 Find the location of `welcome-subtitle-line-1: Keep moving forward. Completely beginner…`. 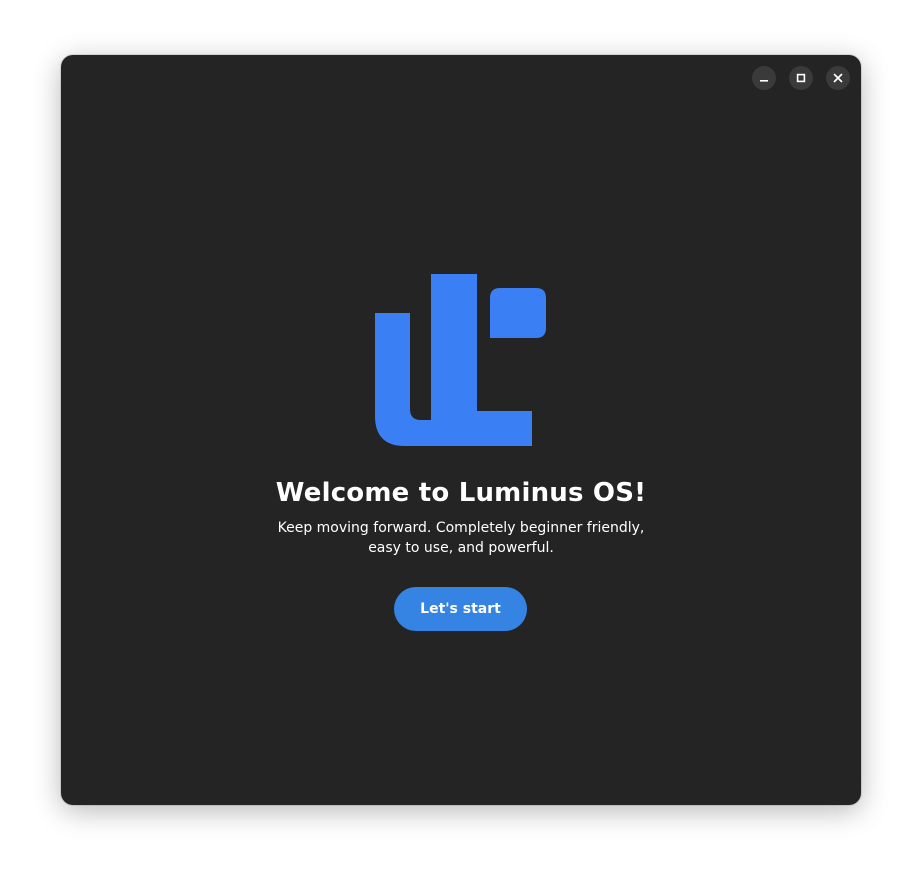

welcome-subtitle-line-1: Keep moving forward. Completely beginner… is located at coordinates (461, 528).